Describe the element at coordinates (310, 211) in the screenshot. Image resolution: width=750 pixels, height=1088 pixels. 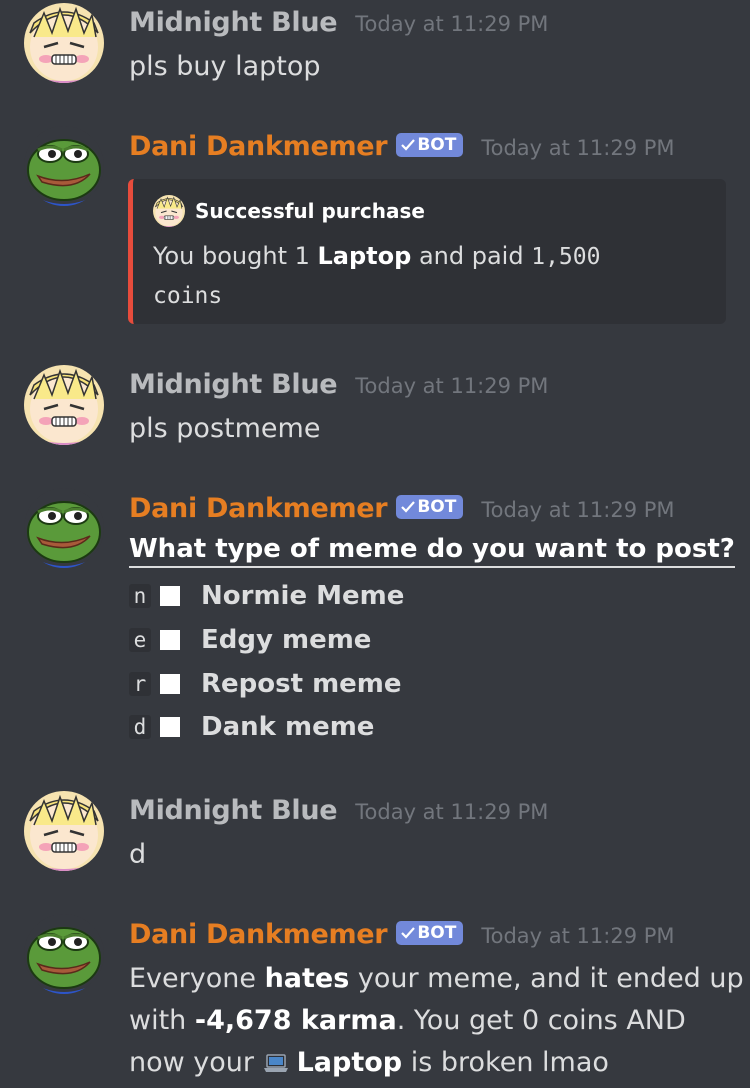
I see `embed-title: Successful purchase` at that location.